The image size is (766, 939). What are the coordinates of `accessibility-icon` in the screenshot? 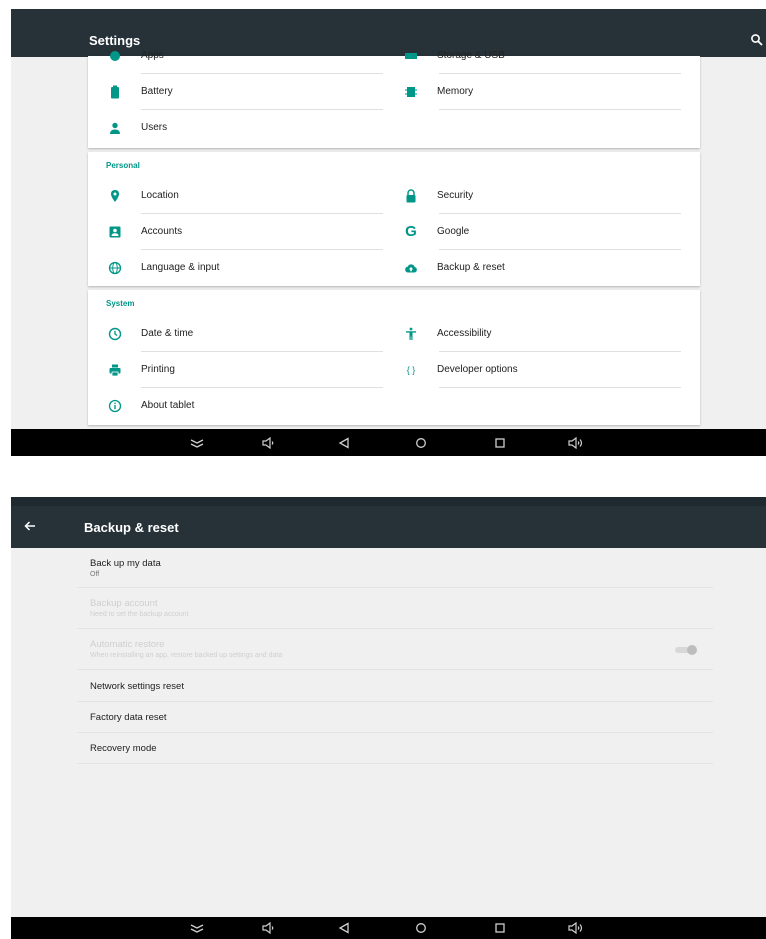 It's located at (411, 334).